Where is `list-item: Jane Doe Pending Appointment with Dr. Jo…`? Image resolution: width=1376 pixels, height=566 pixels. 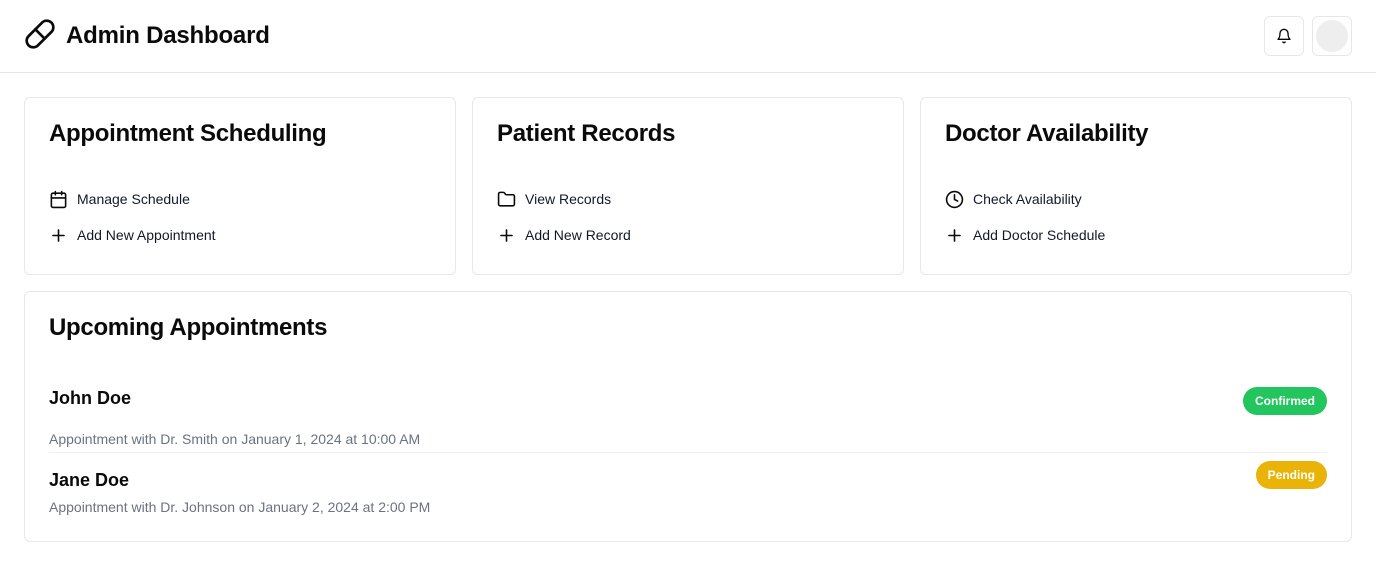
list-item: Jane Doe Pending Appointment with Dr. Jo… is located at coordinates (688, 490).